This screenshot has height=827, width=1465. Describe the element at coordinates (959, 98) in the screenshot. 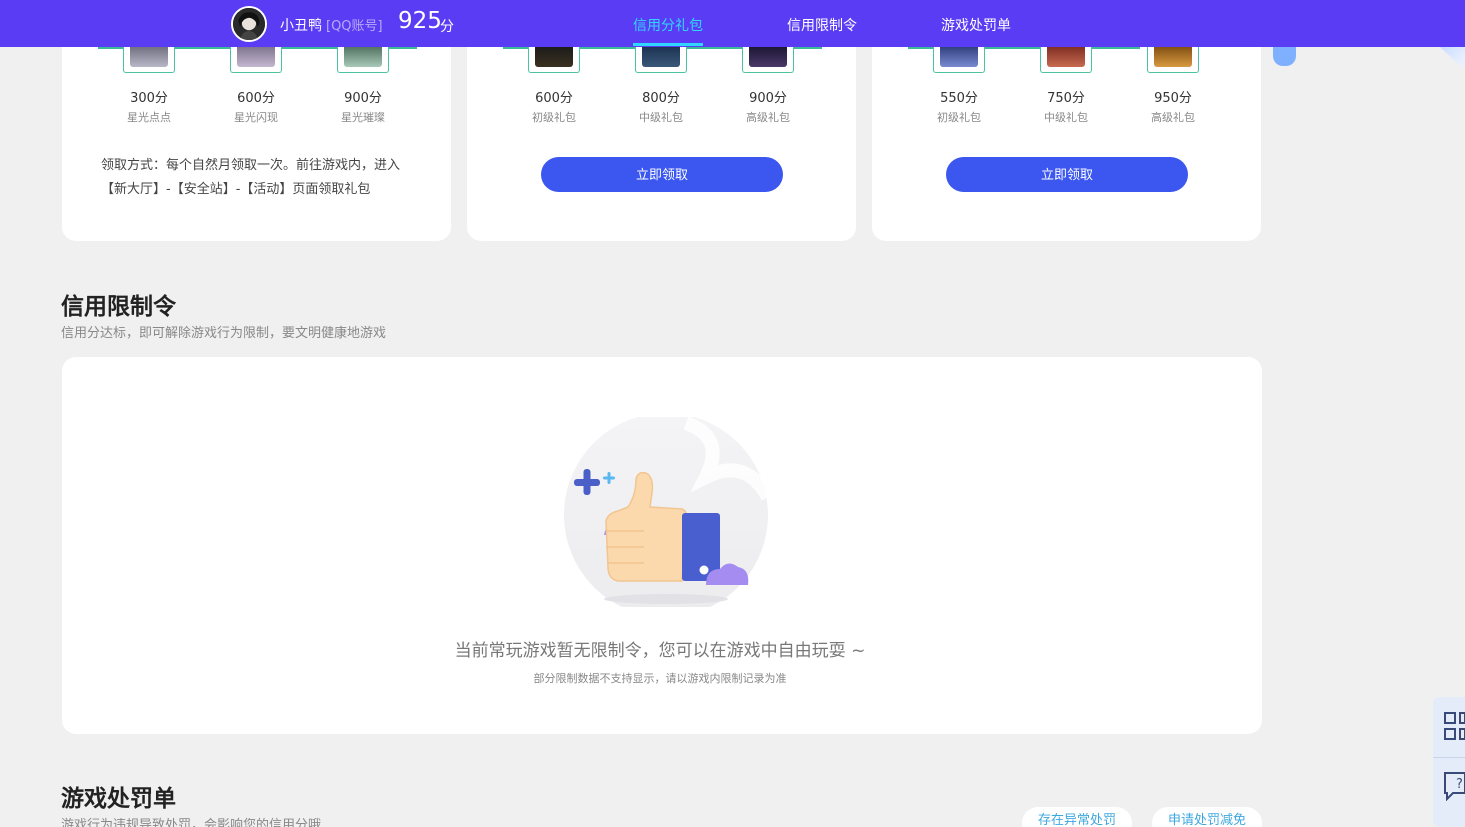

I see `gift-points: 550分` at that location.